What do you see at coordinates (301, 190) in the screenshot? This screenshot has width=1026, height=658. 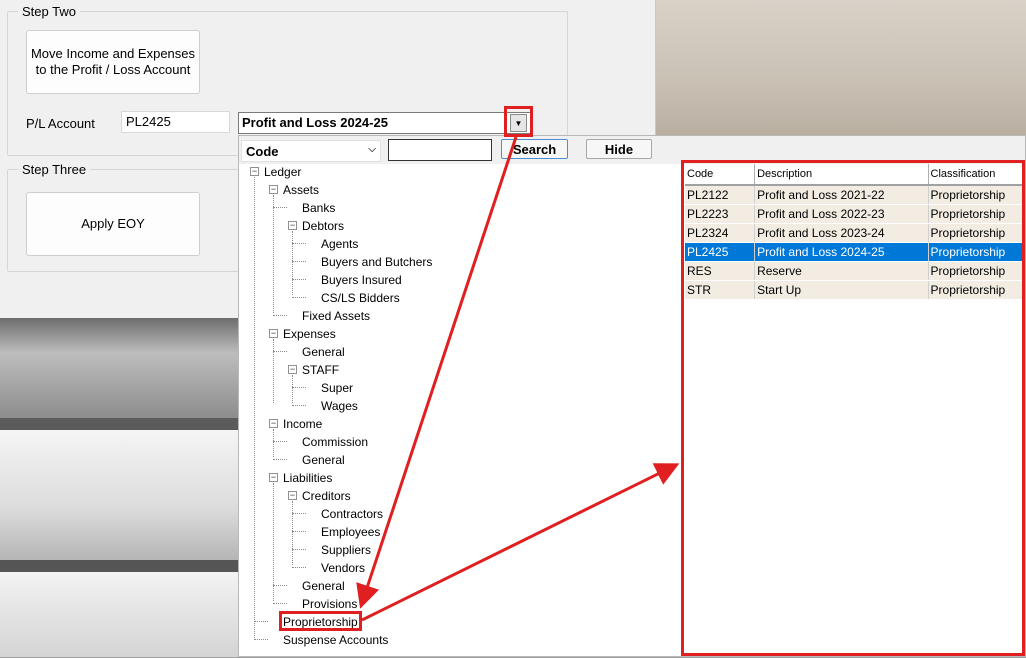 I see `tree-node-assets: Assets` at bounding box center [301, 190].